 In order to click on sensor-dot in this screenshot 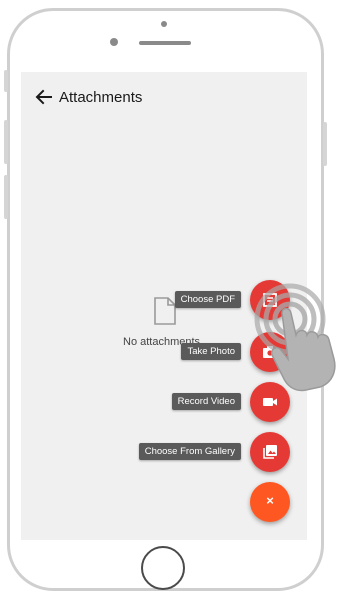, I will do `click(164, 24)`.